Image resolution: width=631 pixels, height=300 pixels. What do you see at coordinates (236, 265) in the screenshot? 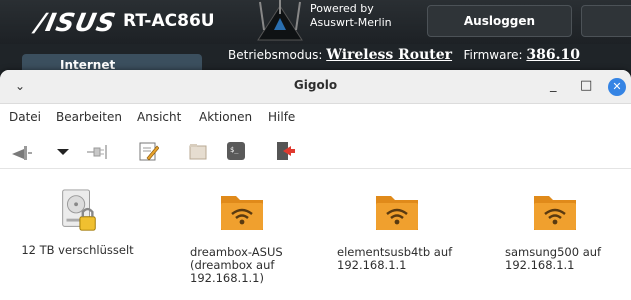
I see `item-label: dreambox-ASUS (dreambox auf 192.168.1.1)` at bounding box center [236, 265].